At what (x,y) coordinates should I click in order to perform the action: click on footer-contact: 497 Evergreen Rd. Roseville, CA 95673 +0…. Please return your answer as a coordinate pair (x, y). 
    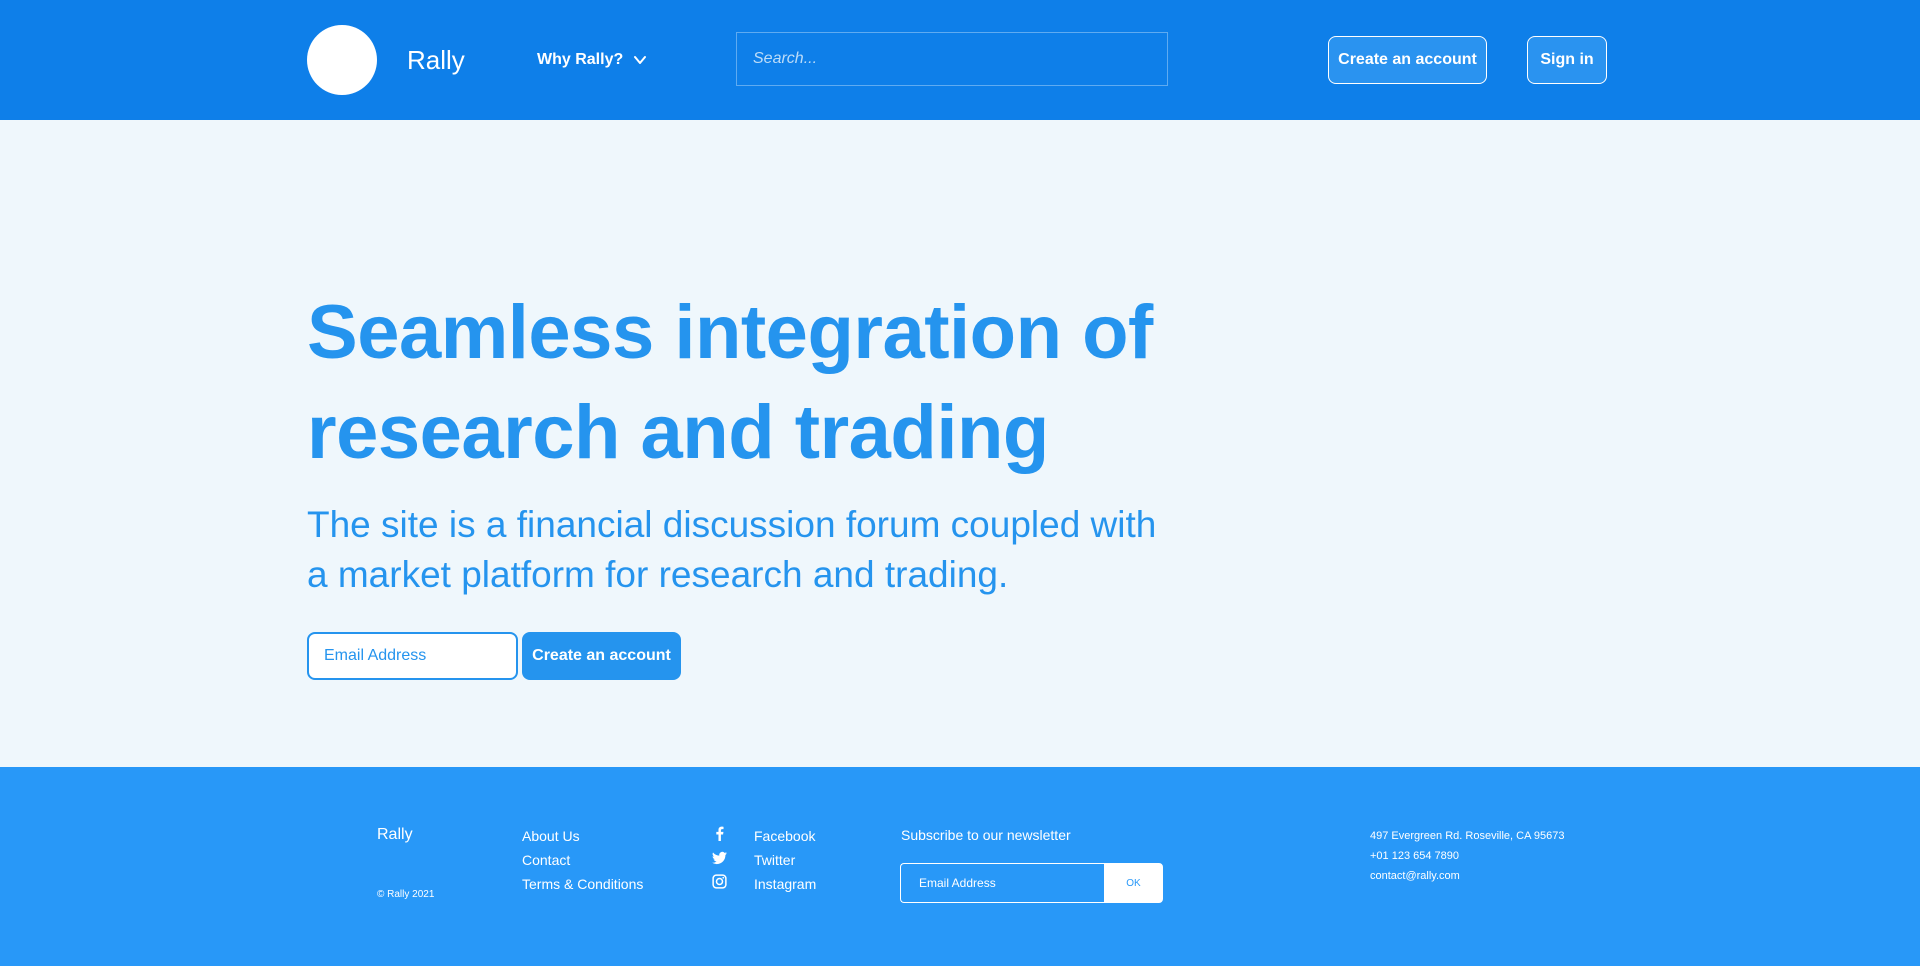
    Looking at the image, I should click on (1467, 856).